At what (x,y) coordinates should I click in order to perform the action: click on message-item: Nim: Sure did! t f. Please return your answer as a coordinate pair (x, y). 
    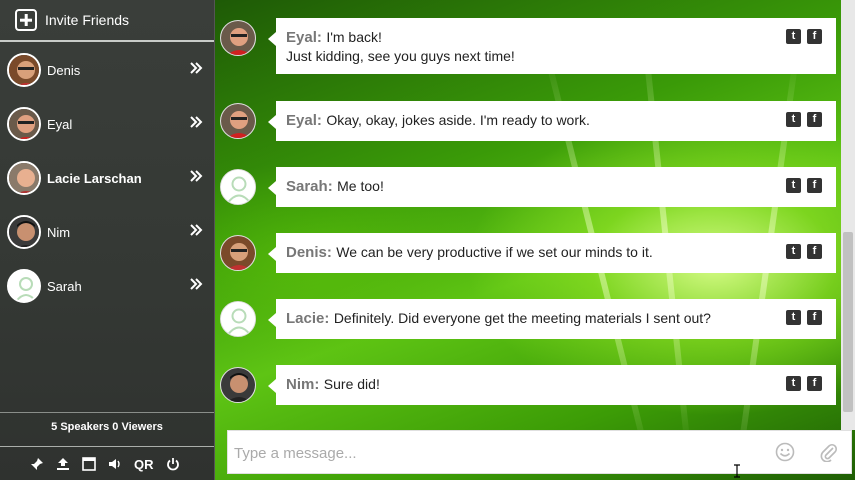
    Looking at the image, I should click on (528, 394).